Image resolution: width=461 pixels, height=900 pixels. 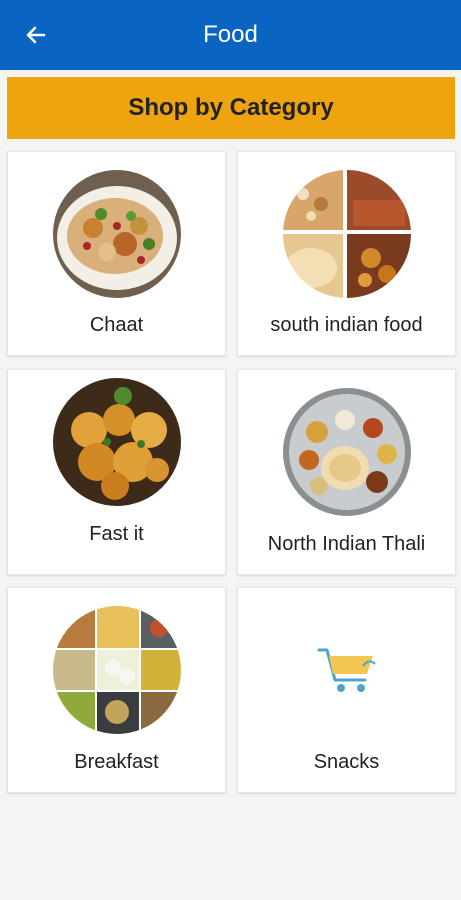 I want to click on category-label: Chaat, so click(x=116, y=325).